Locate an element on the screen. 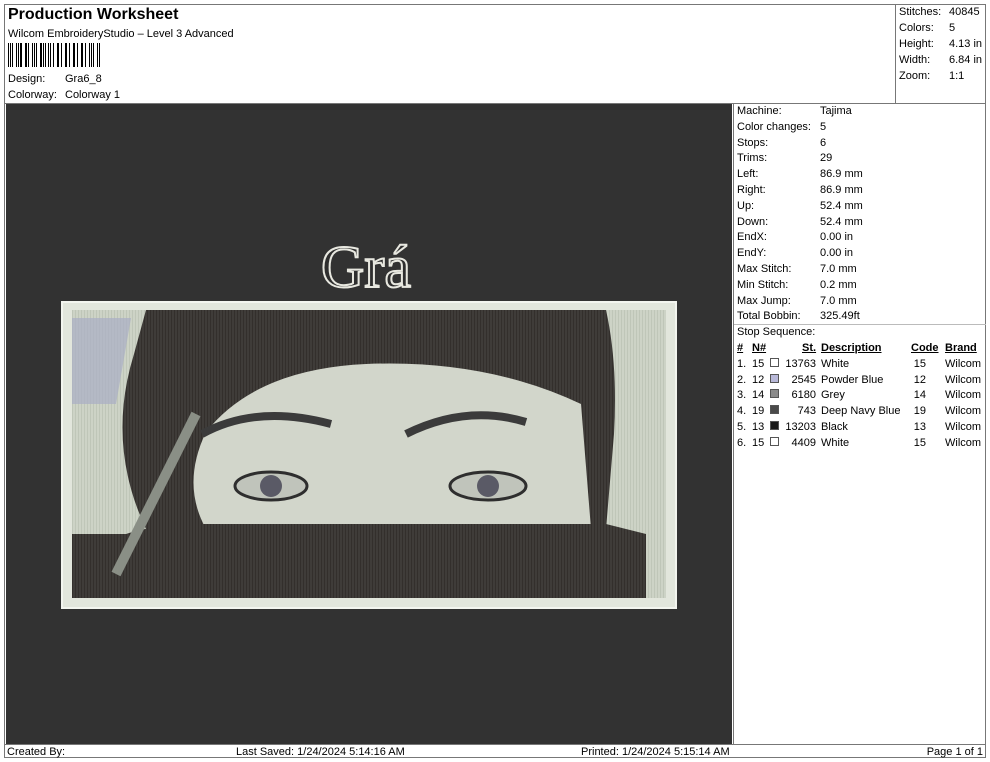 The image size is (990, 762). machine-property-row: Max Jump: 7.0 mm is located at coordinates (797, 301).